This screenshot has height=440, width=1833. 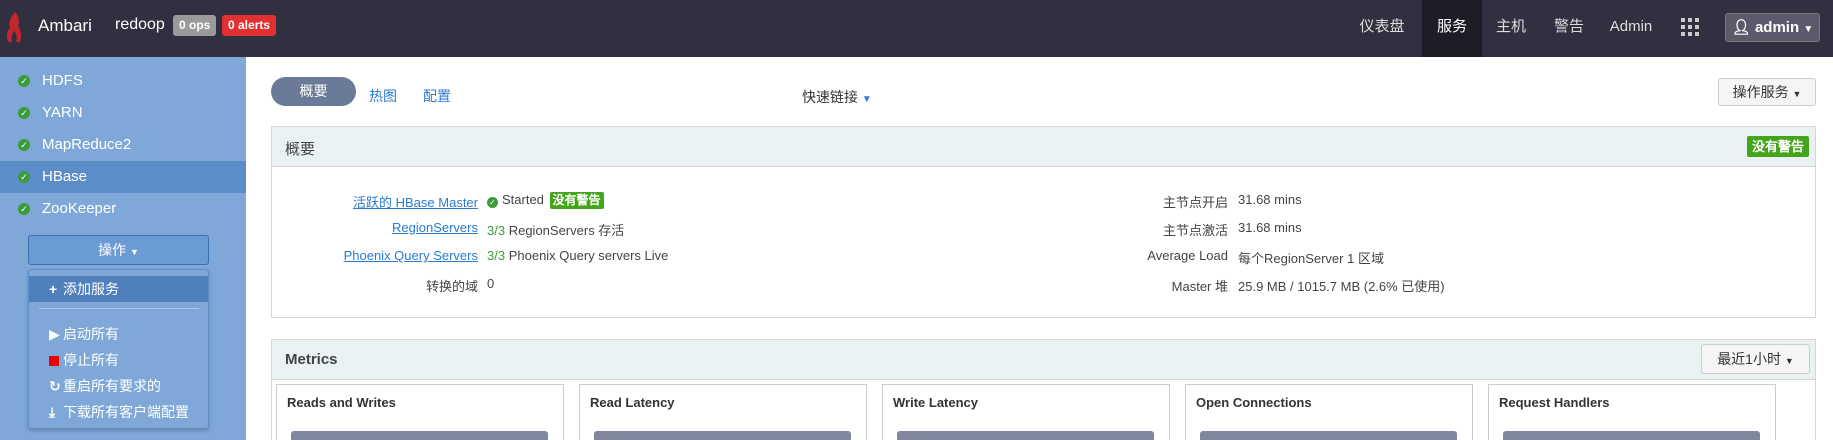 What do you see at coordinates (1043, 147) in the screenshot?
I see `summary-panel-header: 概要 没有警告` at bounding box center [1043, 147].